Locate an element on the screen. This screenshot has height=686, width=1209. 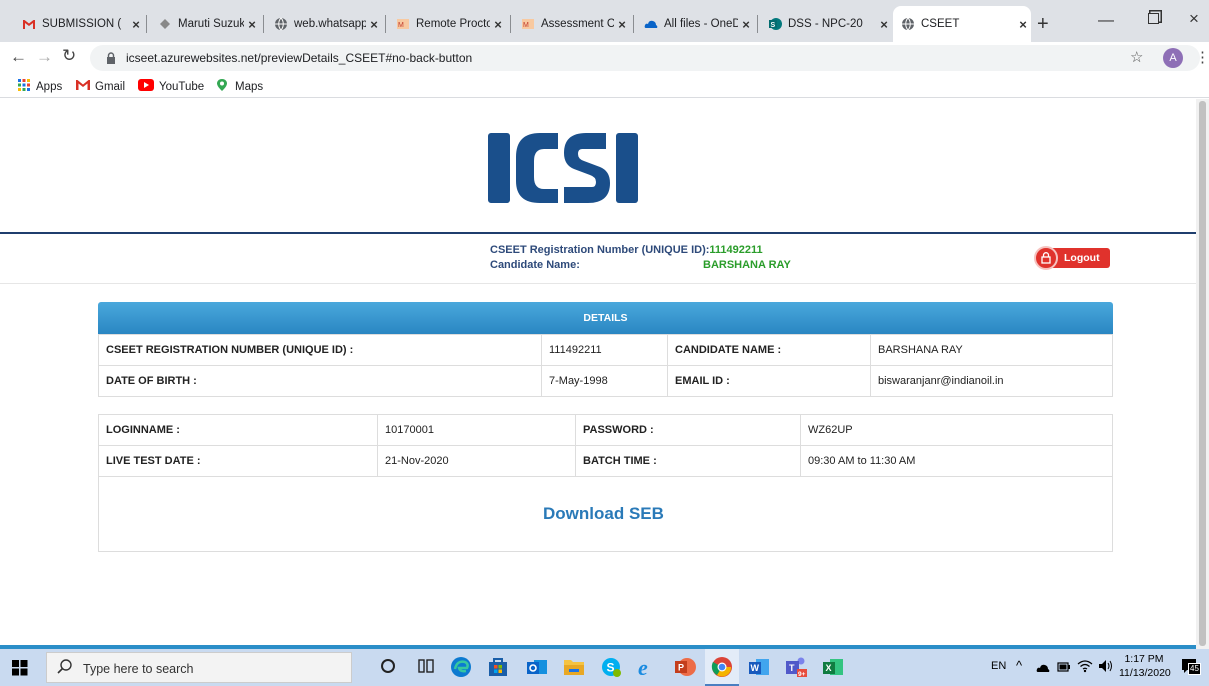
tab-remote-proctor: M Remote Procto × is located at coordinates (447, 24).